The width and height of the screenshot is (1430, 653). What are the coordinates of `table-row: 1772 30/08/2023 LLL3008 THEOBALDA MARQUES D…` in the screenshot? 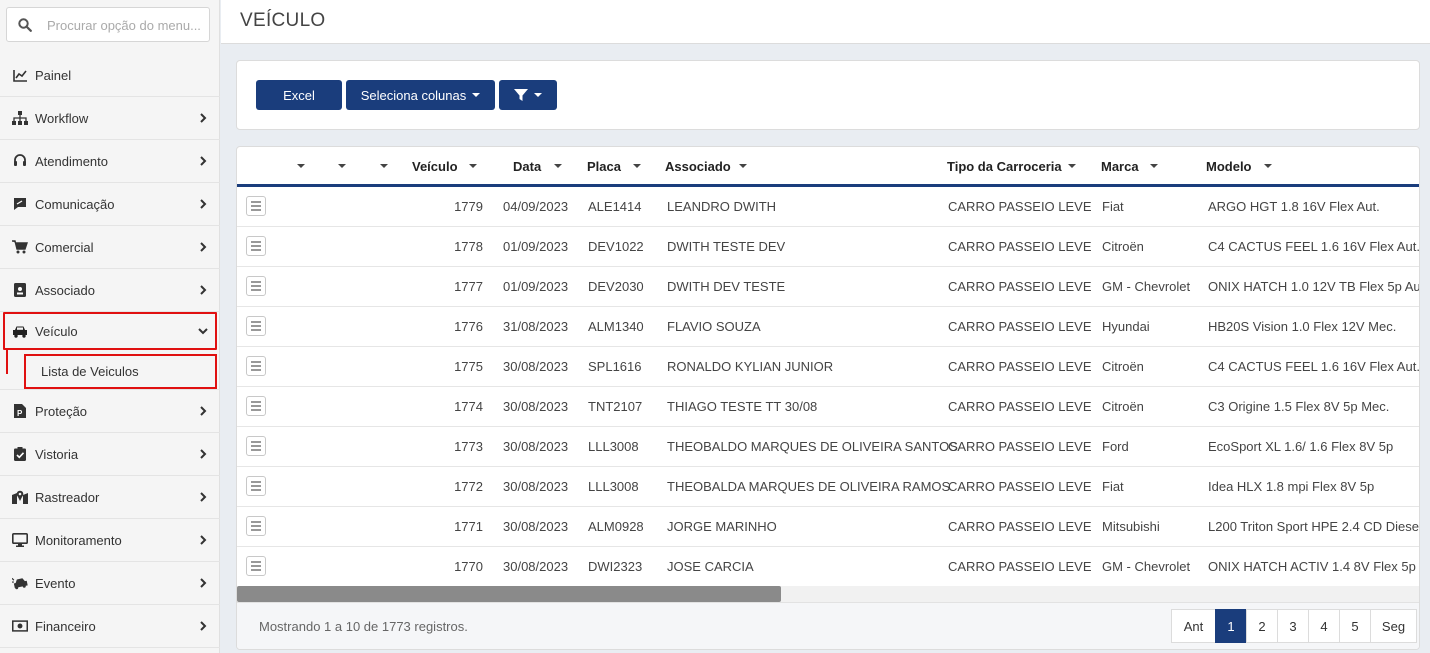 It's located at (828, 487).